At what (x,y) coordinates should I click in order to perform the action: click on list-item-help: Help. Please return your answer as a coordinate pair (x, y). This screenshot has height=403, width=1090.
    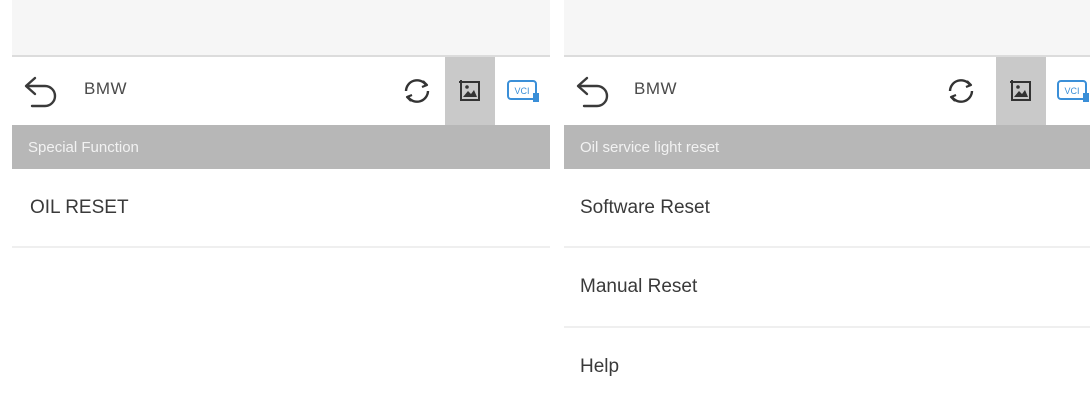
    Looking at the image, I should click on (827, 365).